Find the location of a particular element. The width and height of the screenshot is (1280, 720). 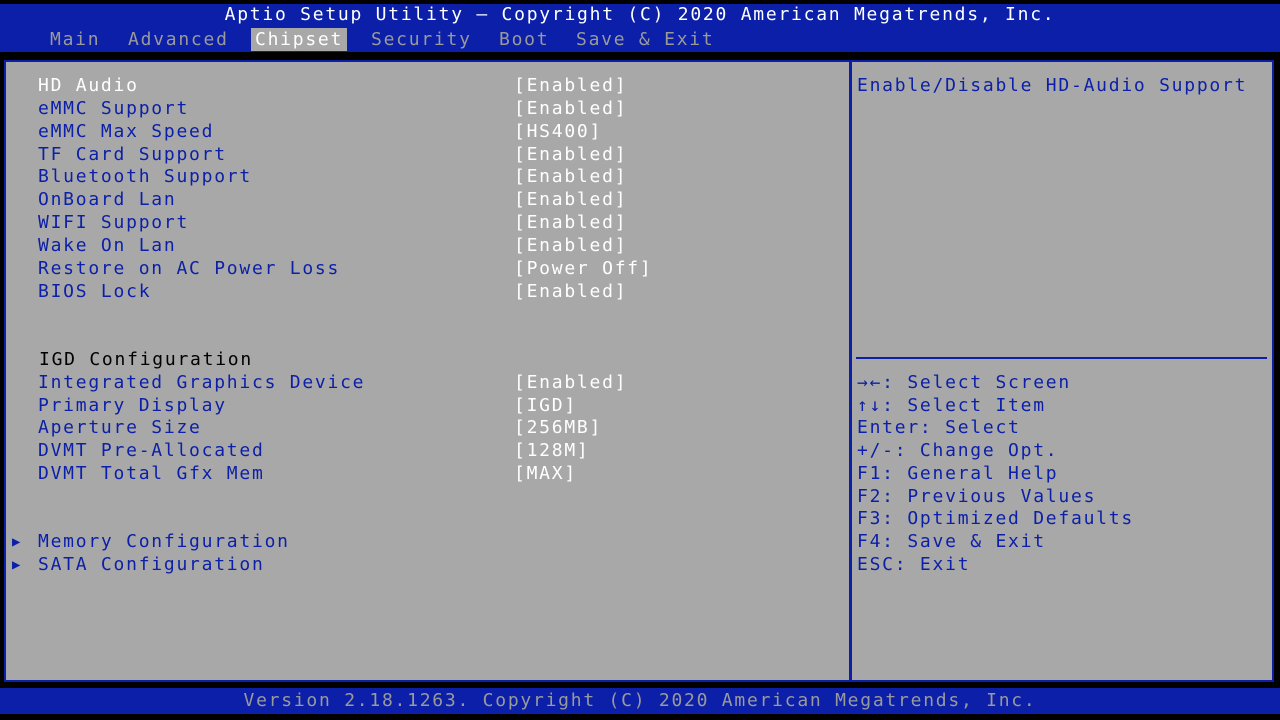

key-save-exit: F4: Save & Exit is located at coordinates (951, 541).